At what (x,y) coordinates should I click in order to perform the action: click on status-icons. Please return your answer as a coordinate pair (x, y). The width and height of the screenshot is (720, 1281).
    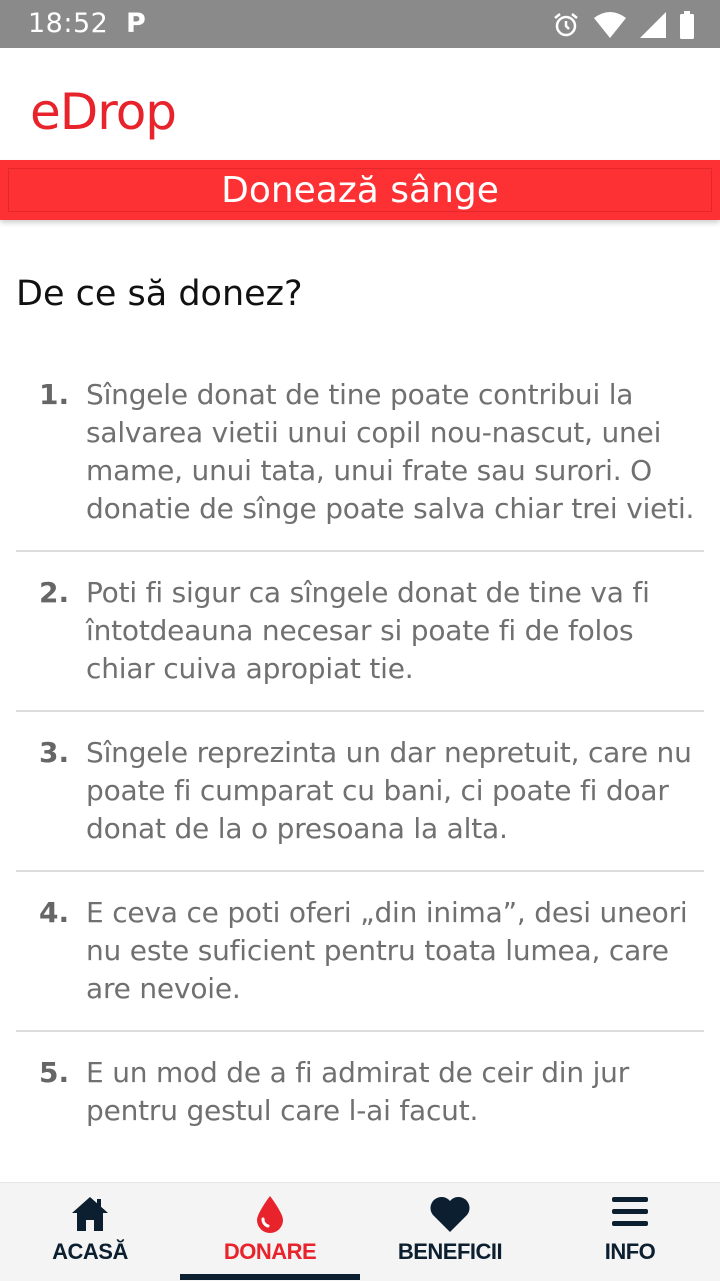
    Looking at the image, I should click on (623, 25).